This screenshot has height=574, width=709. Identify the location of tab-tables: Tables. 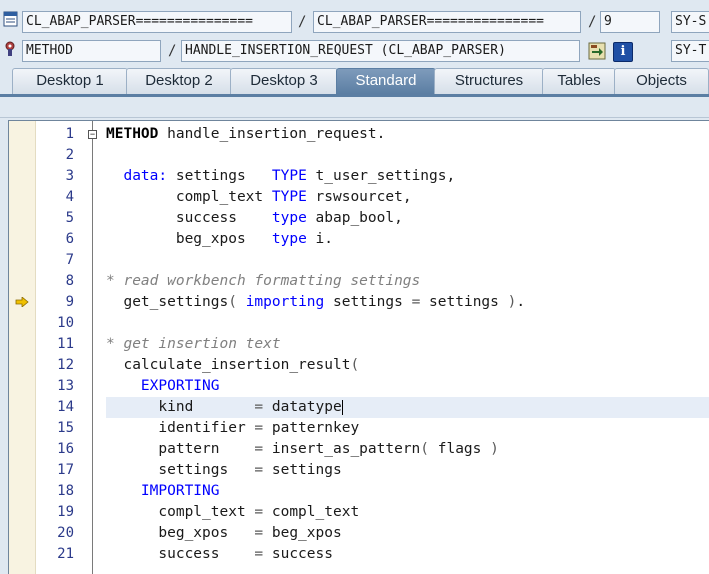
(579, 81).